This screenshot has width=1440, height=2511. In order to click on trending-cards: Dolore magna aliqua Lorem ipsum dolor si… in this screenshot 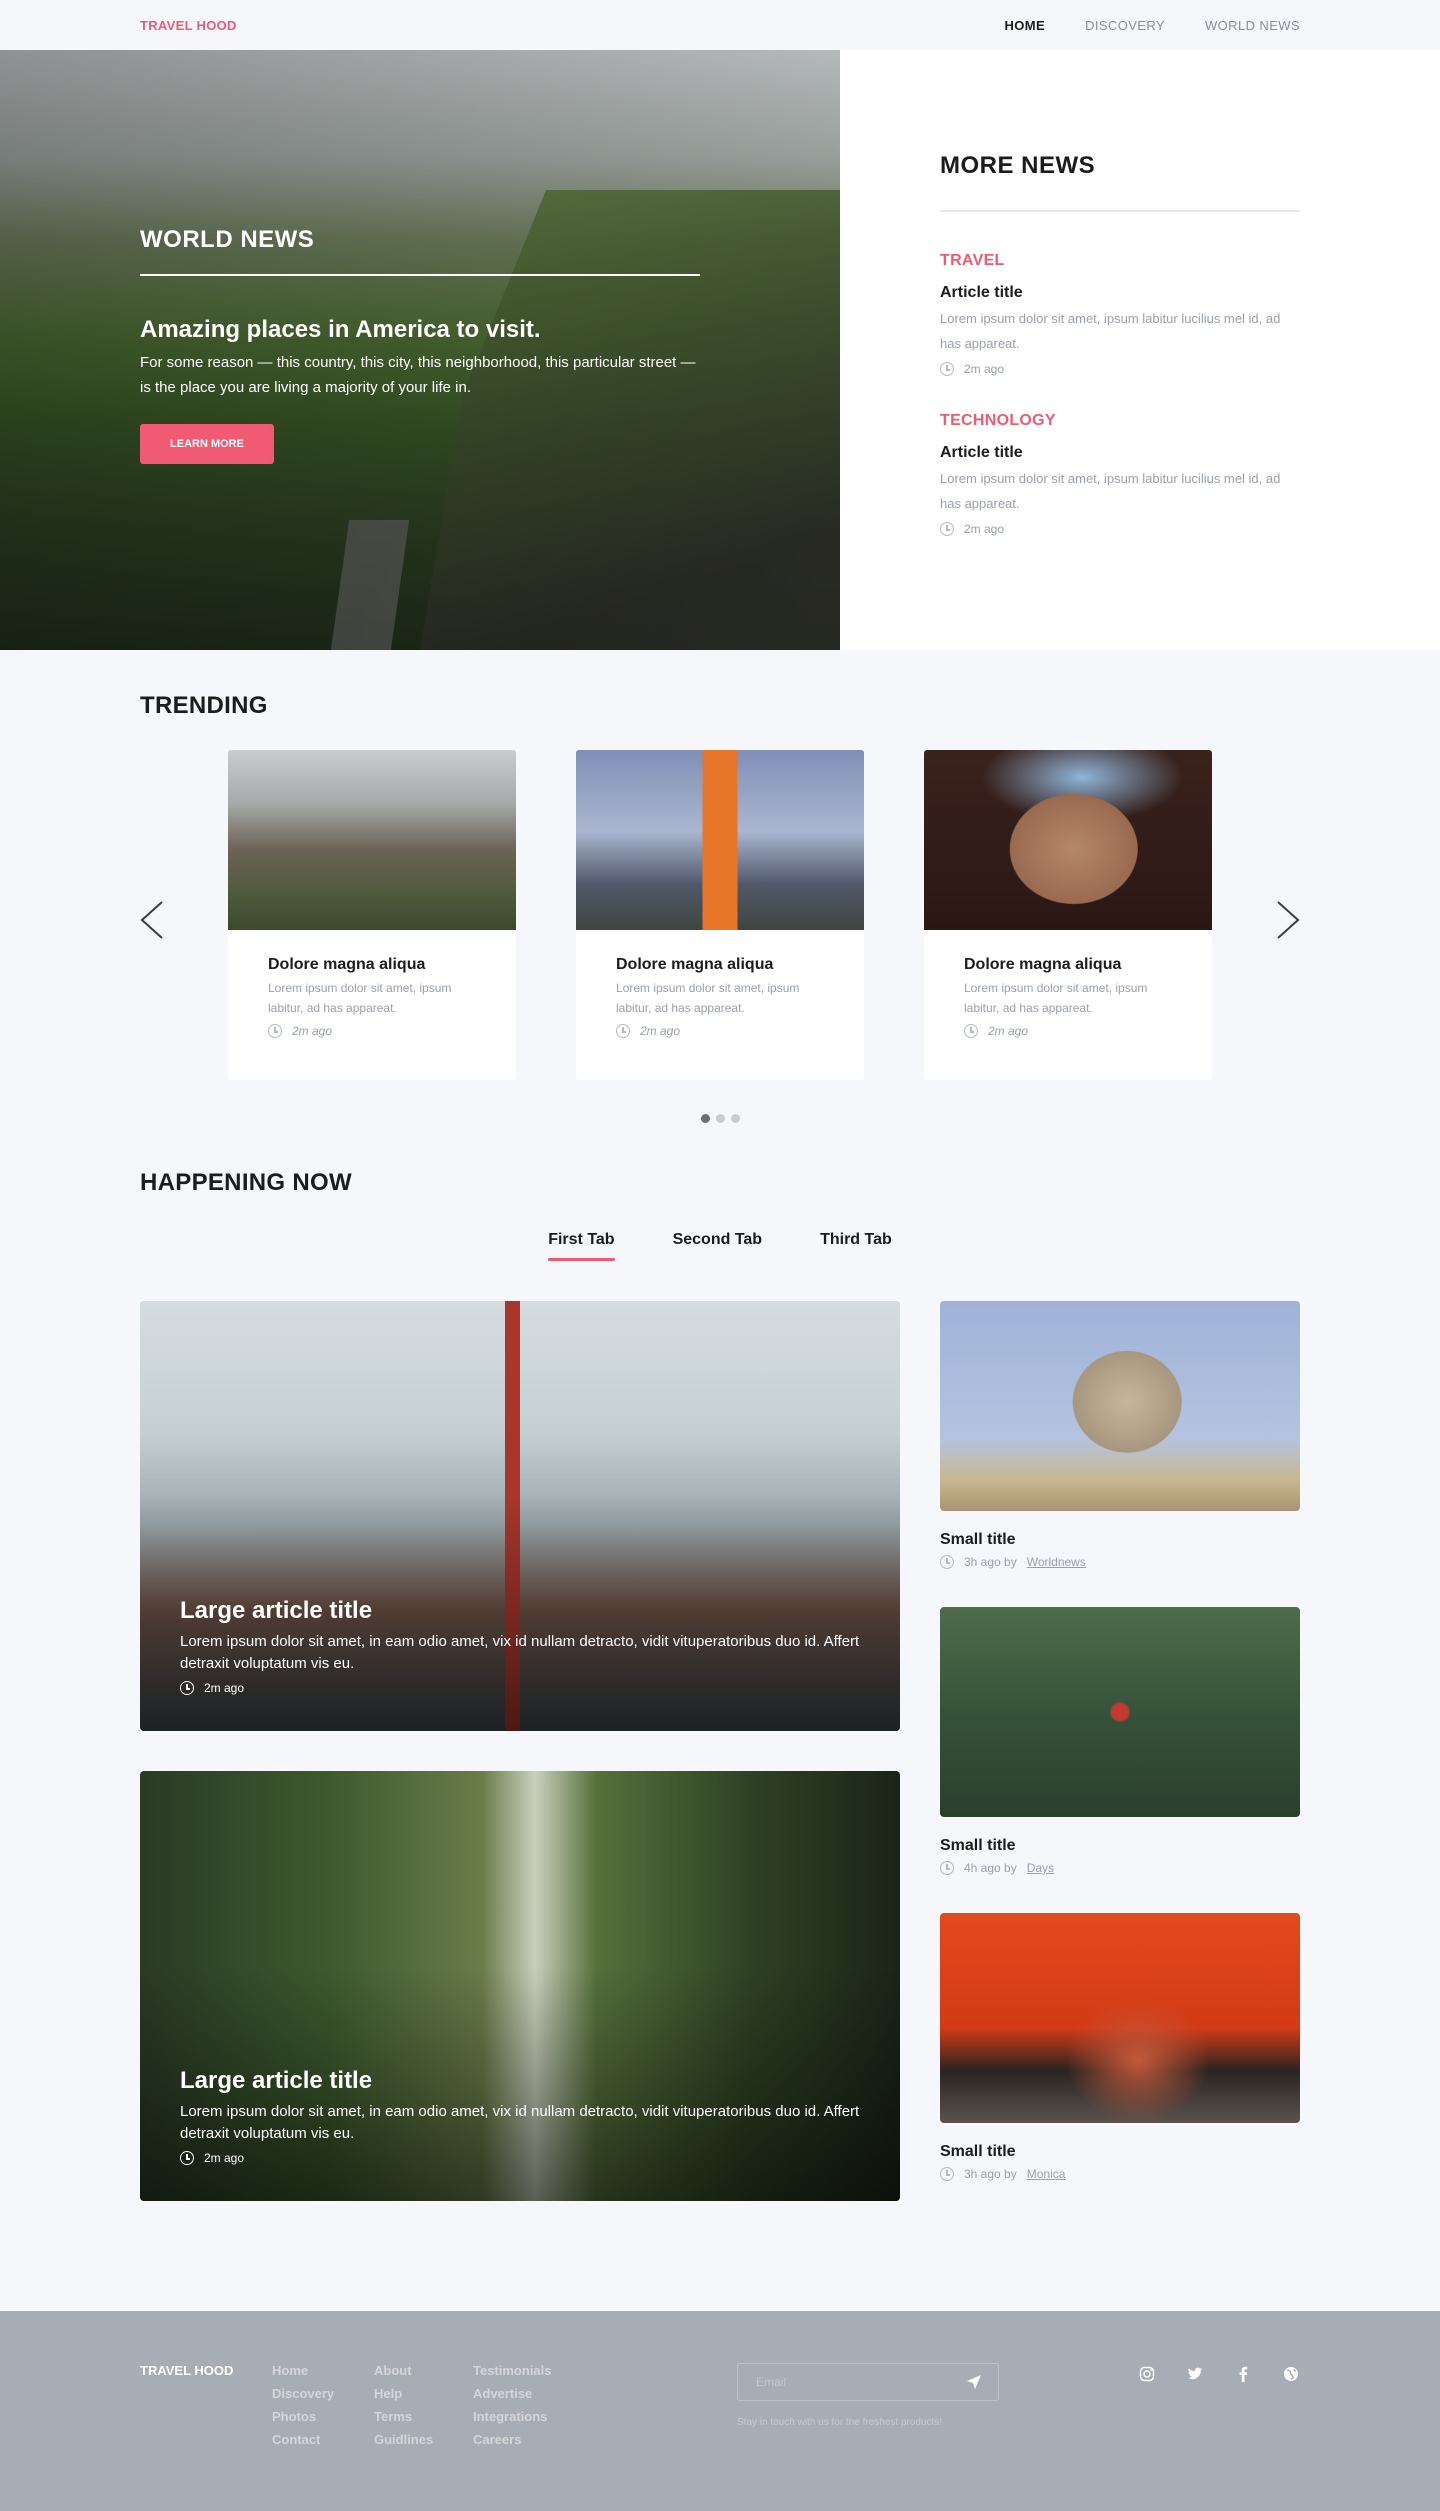, I will do `click(720, 915)`.